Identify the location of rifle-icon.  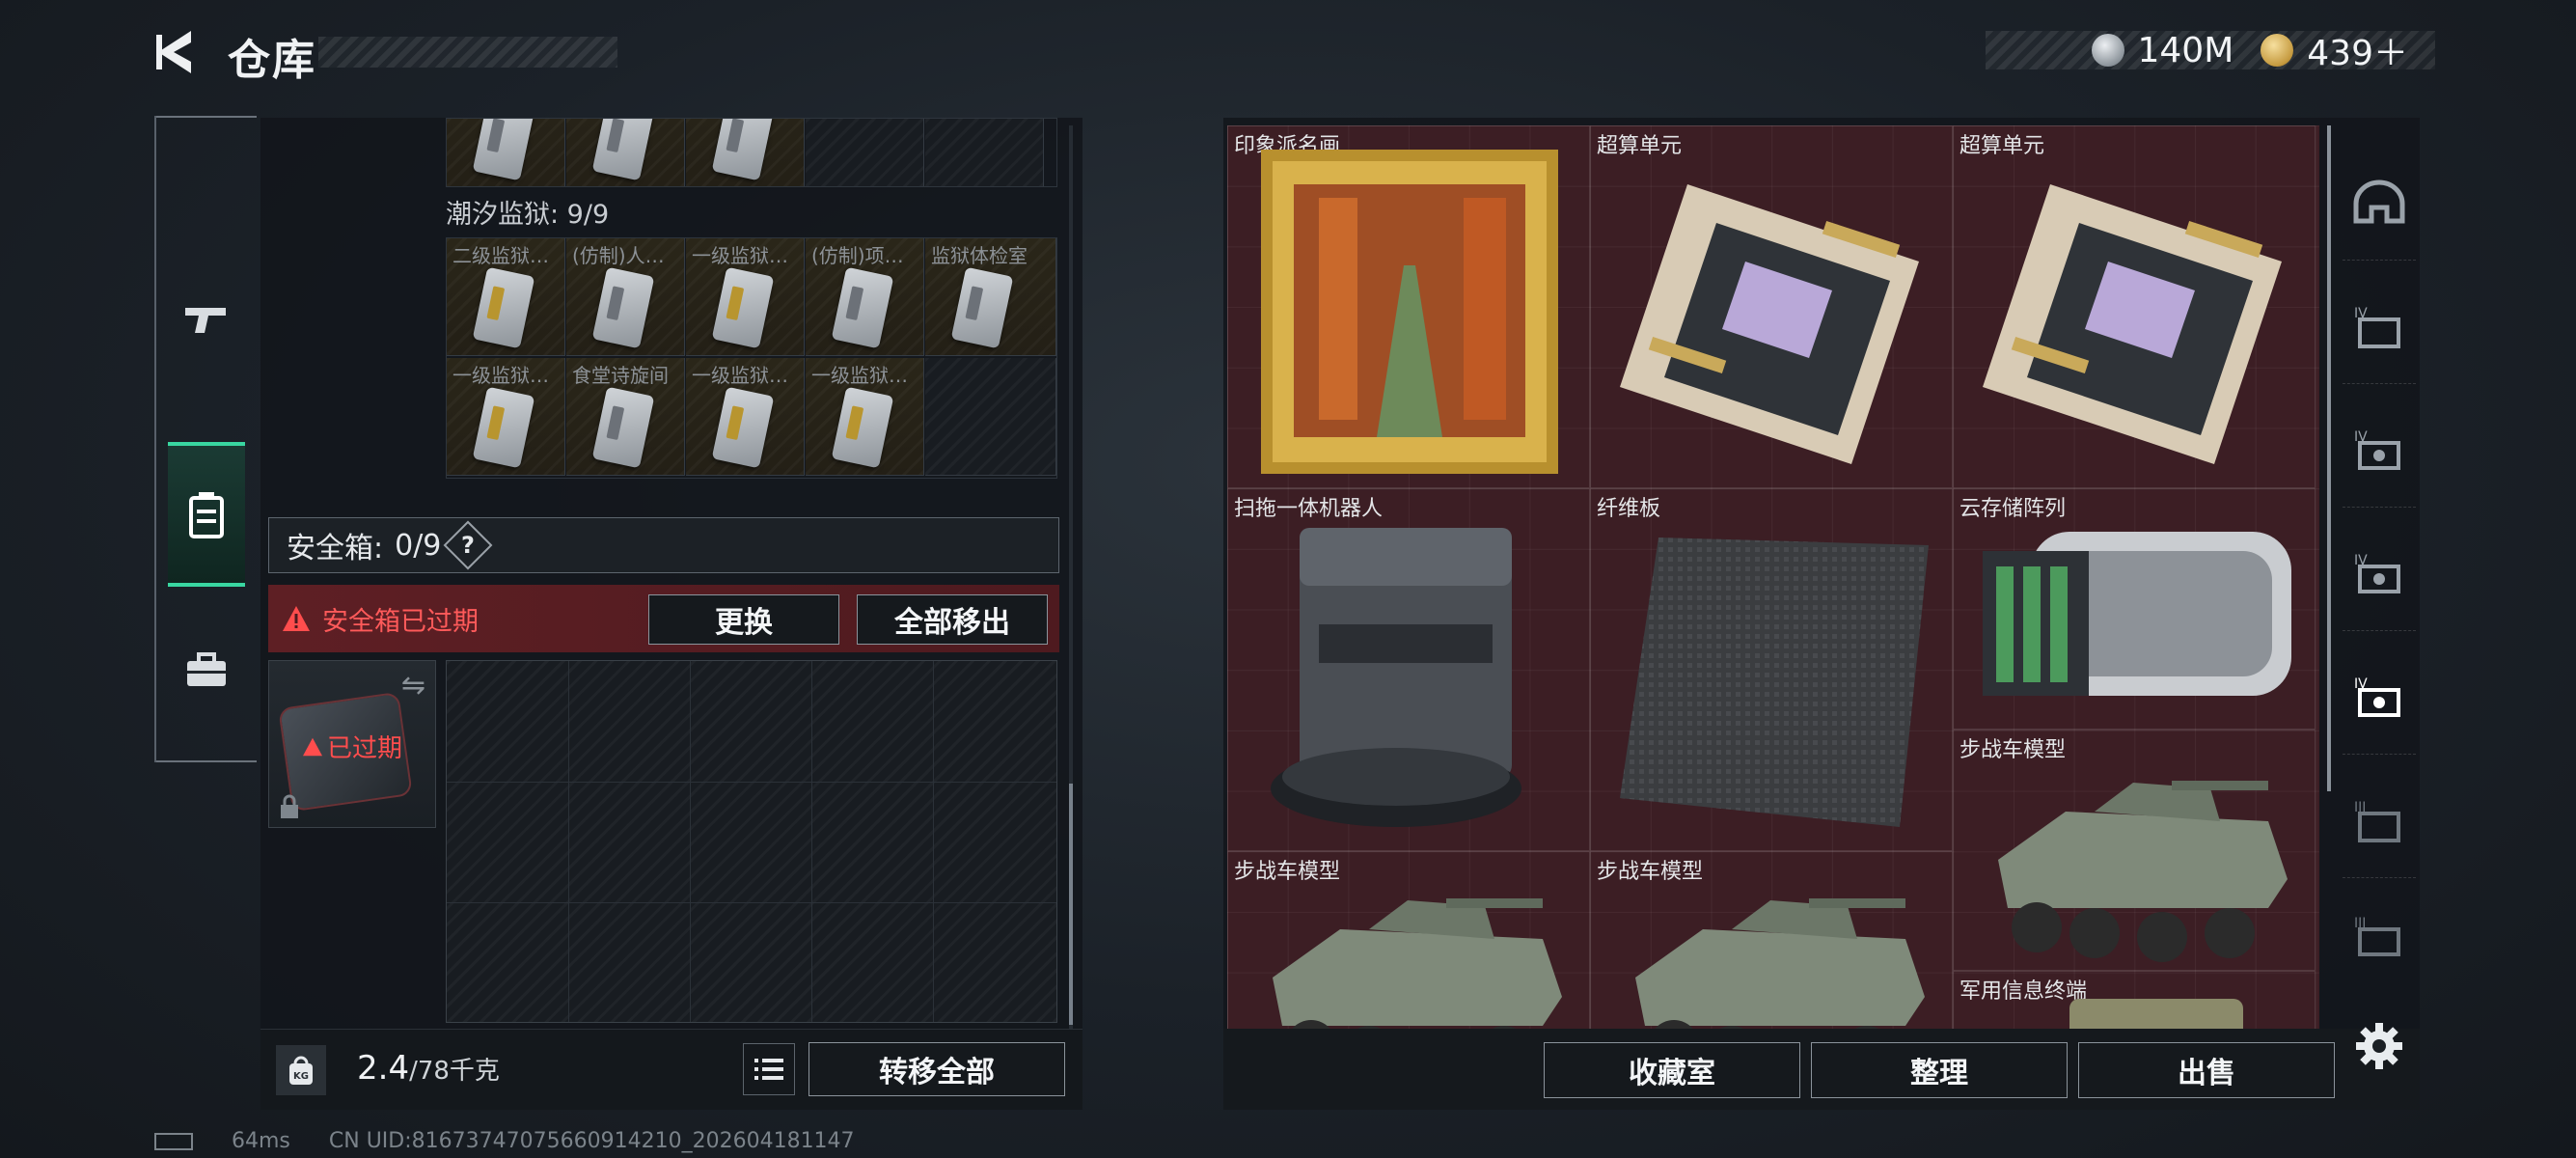
(206, 320).